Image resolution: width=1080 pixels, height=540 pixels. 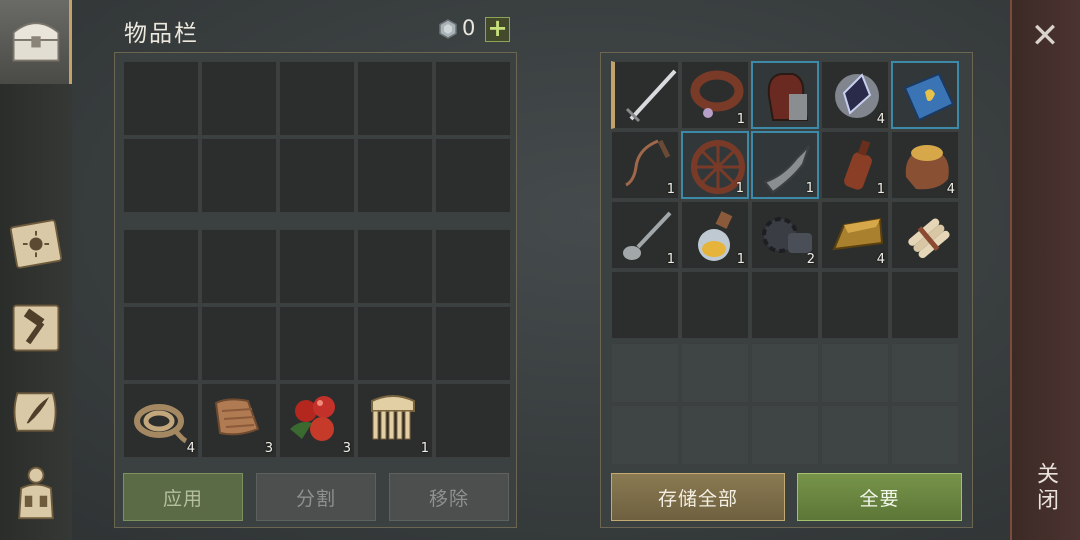 What do you see at coordinates (785, 165) in the screenshot?
I see `storage-slot-blade-fragment: 1` at bounding box center [785, 165].